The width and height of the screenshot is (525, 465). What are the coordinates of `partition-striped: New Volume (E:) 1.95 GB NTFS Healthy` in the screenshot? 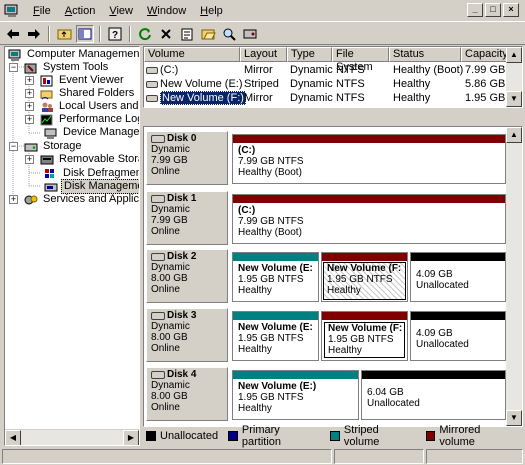 It's located at (295, 395).